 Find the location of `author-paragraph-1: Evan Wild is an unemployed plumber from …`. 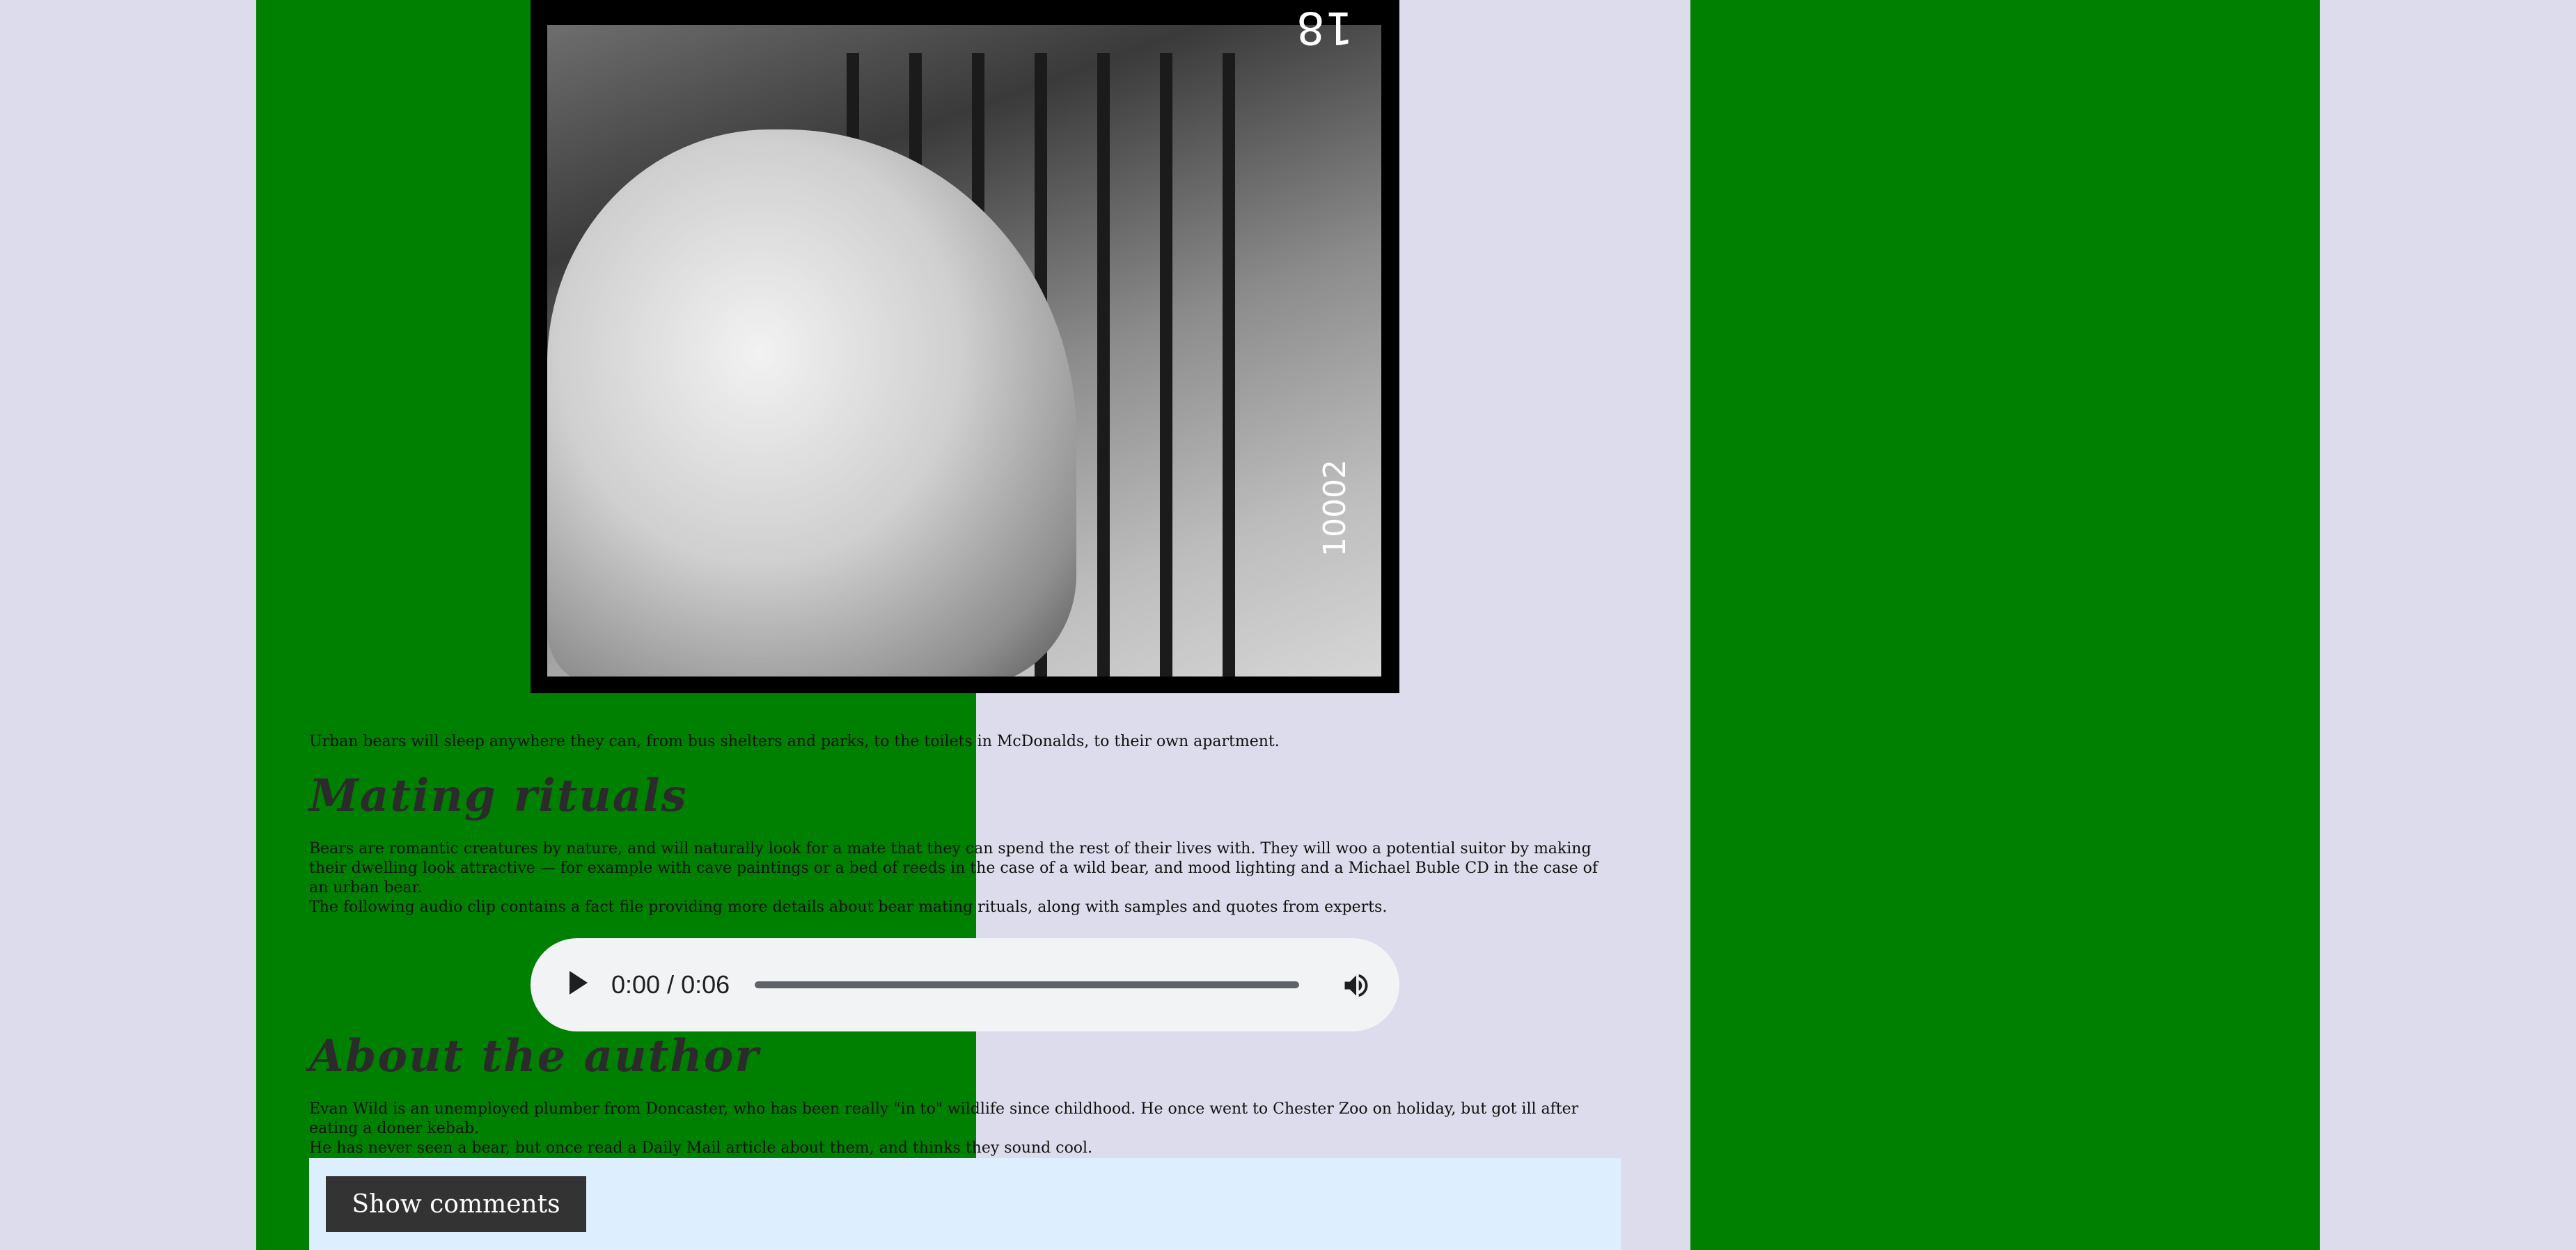

author-paragraph-1: Evan Wild is an unemployed plumber from … is located at coordinates (944, 1118).